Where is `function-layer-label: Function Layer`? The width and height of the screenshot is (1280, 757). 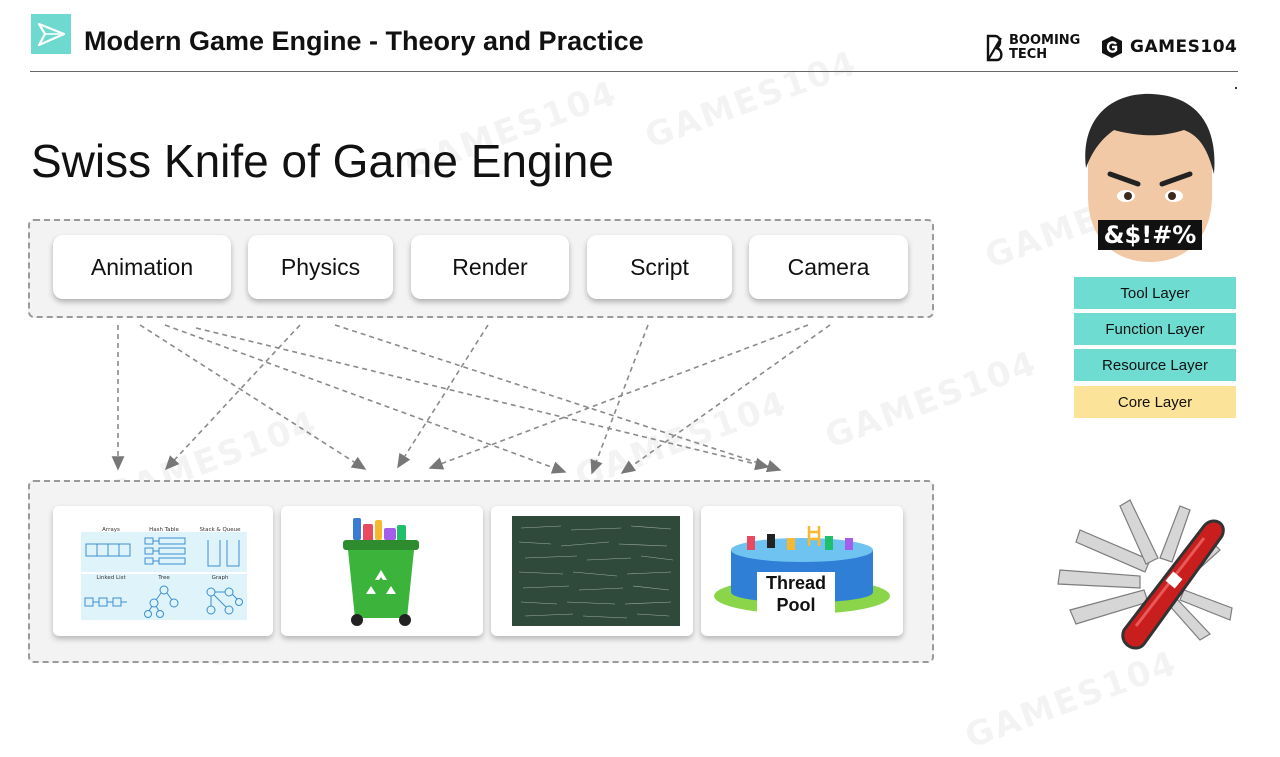 function-layer-label: Function Layer is located at coordinates (1155, 329).